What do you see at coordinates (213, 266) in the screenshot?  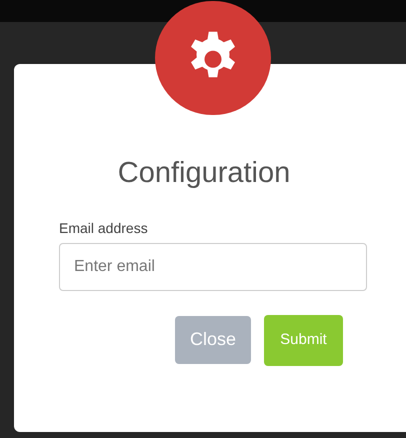 I see `email-input: Enter email` at bounding box center [213, 266].